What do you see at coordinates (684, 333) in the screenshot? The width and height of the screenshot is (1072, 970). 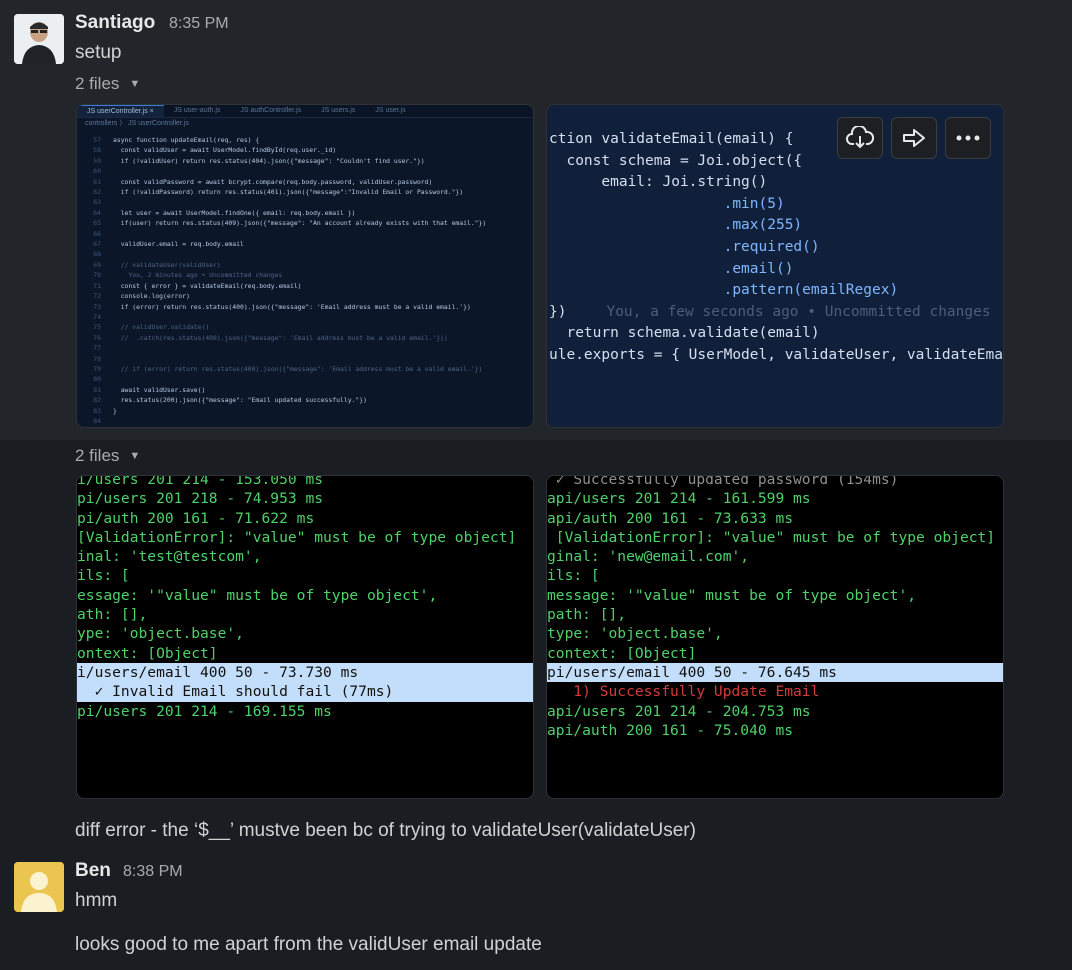 I see `code-line: return schema.validate(email)` at bounding box center [684, 333].